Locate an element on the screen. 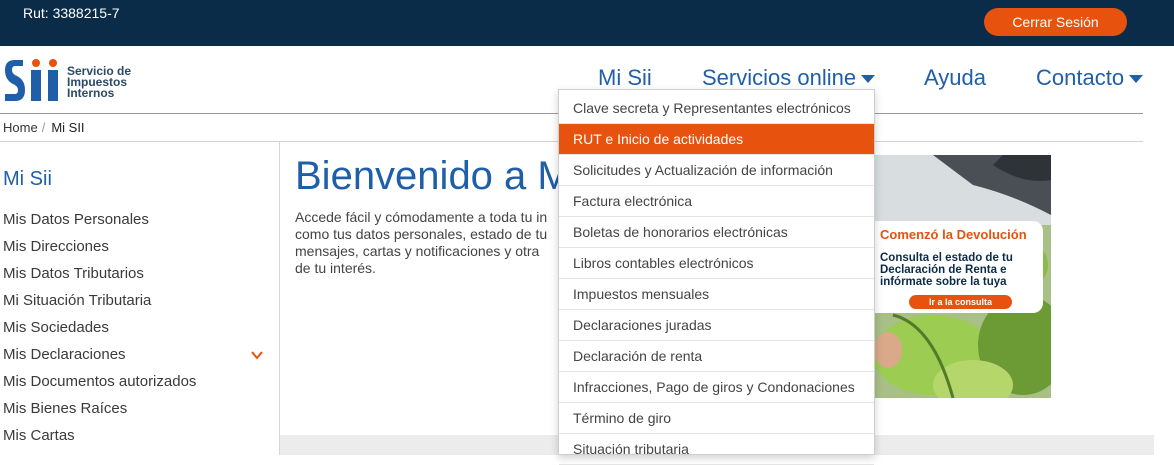 The image size is (1174, 465). logo-text: Servicio de Impuestos Internos is located at coordinates (99, 82).